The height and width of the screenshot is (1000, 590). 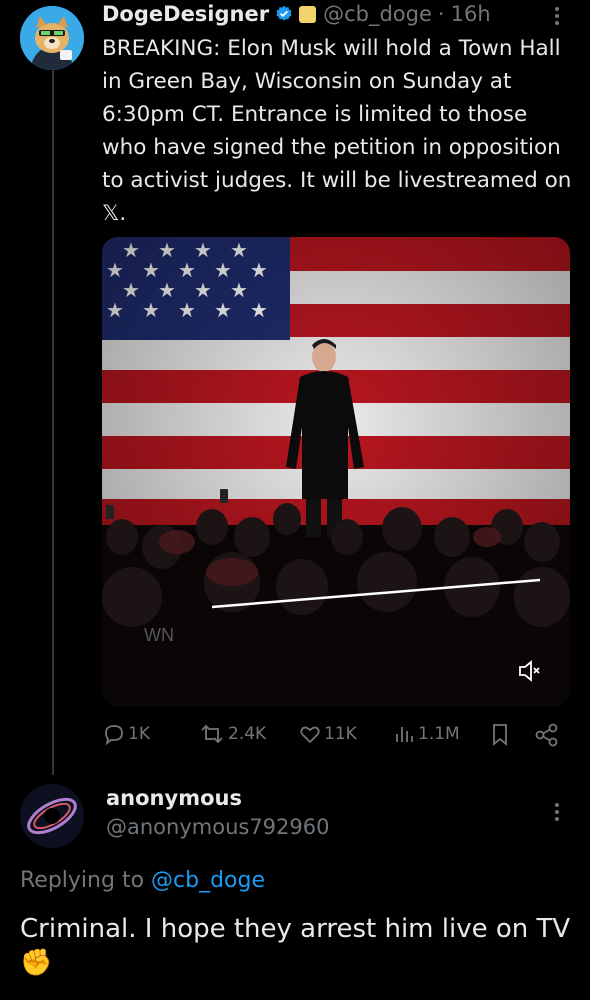 What do you see at coordinates (53, 422) in the screenshot?
I see `thread-connector-line` at bounding box center [53, 422].